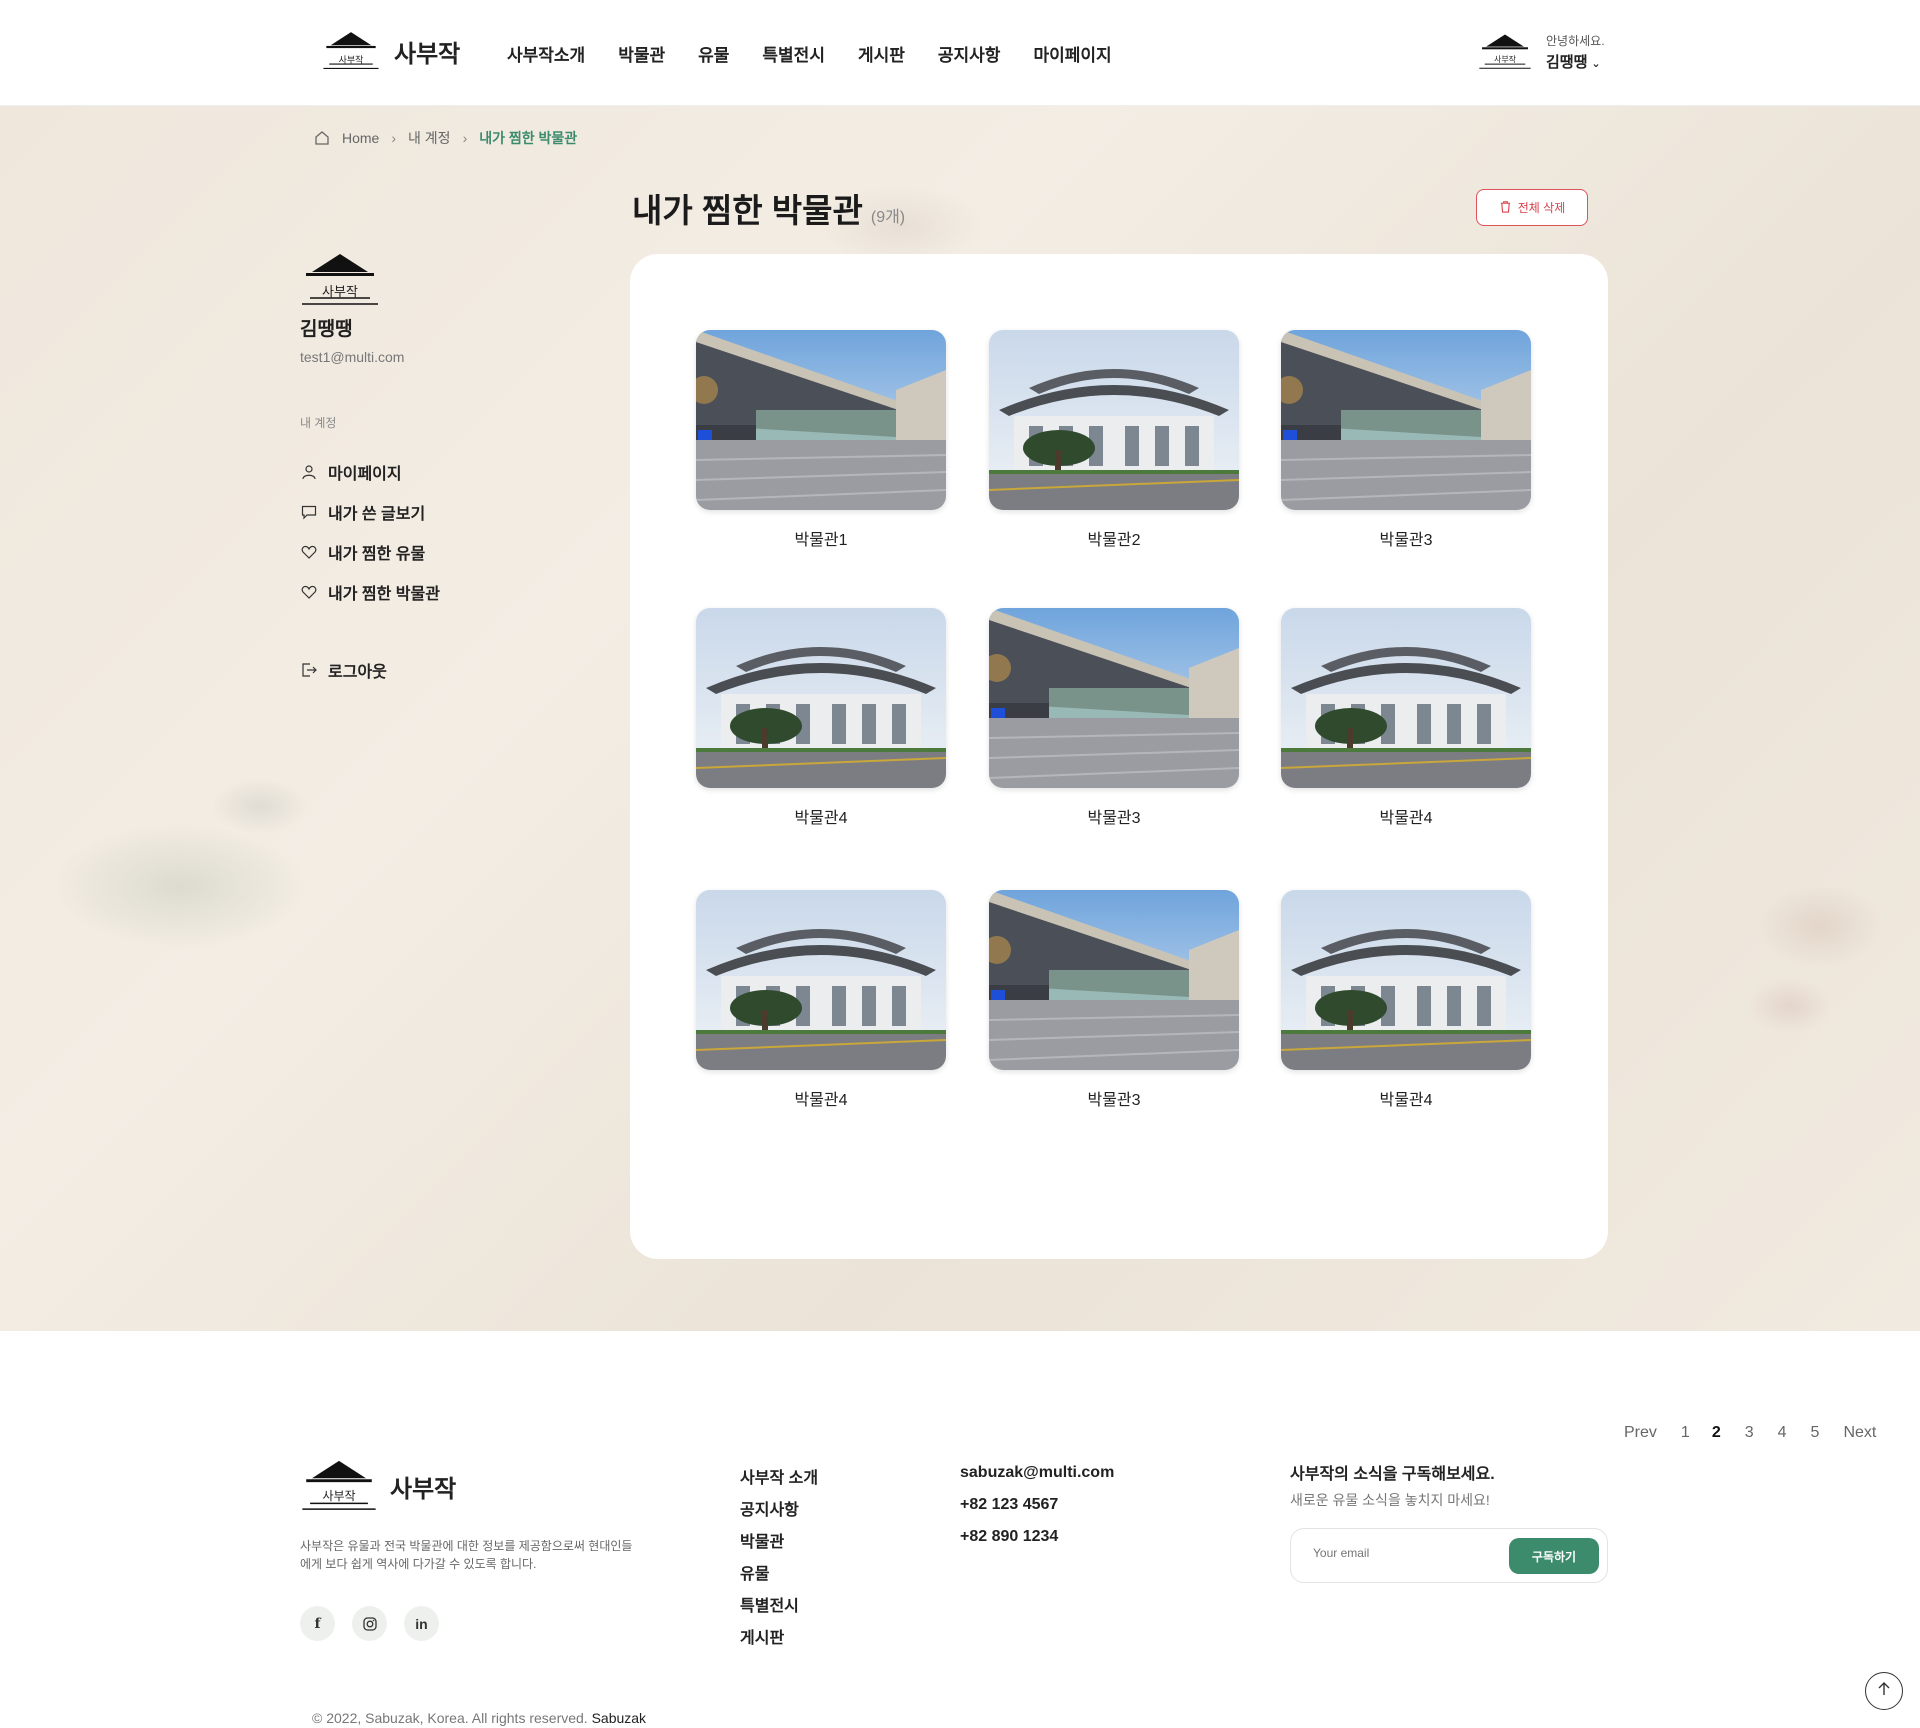 This screenshot has height=1728, width=1920. I want to click on sidebar-item-label: 마이페이지, so click(365, 474).